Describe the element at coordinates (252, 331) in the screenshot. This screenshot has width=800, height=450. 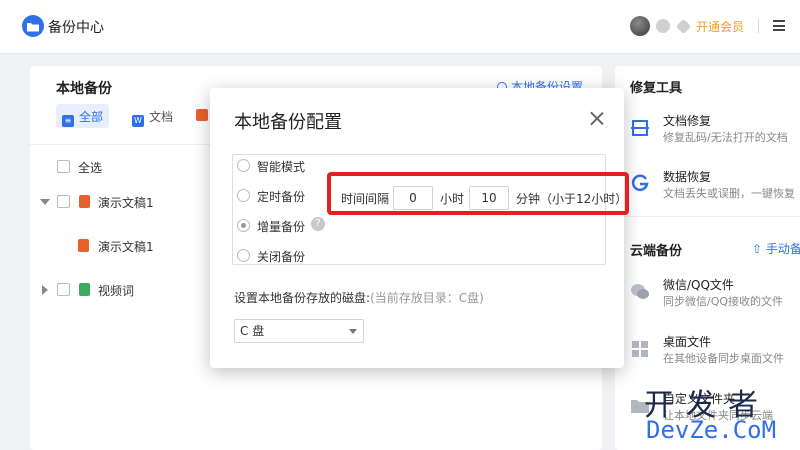
I see `disk-select-value: C 盘` at that location.